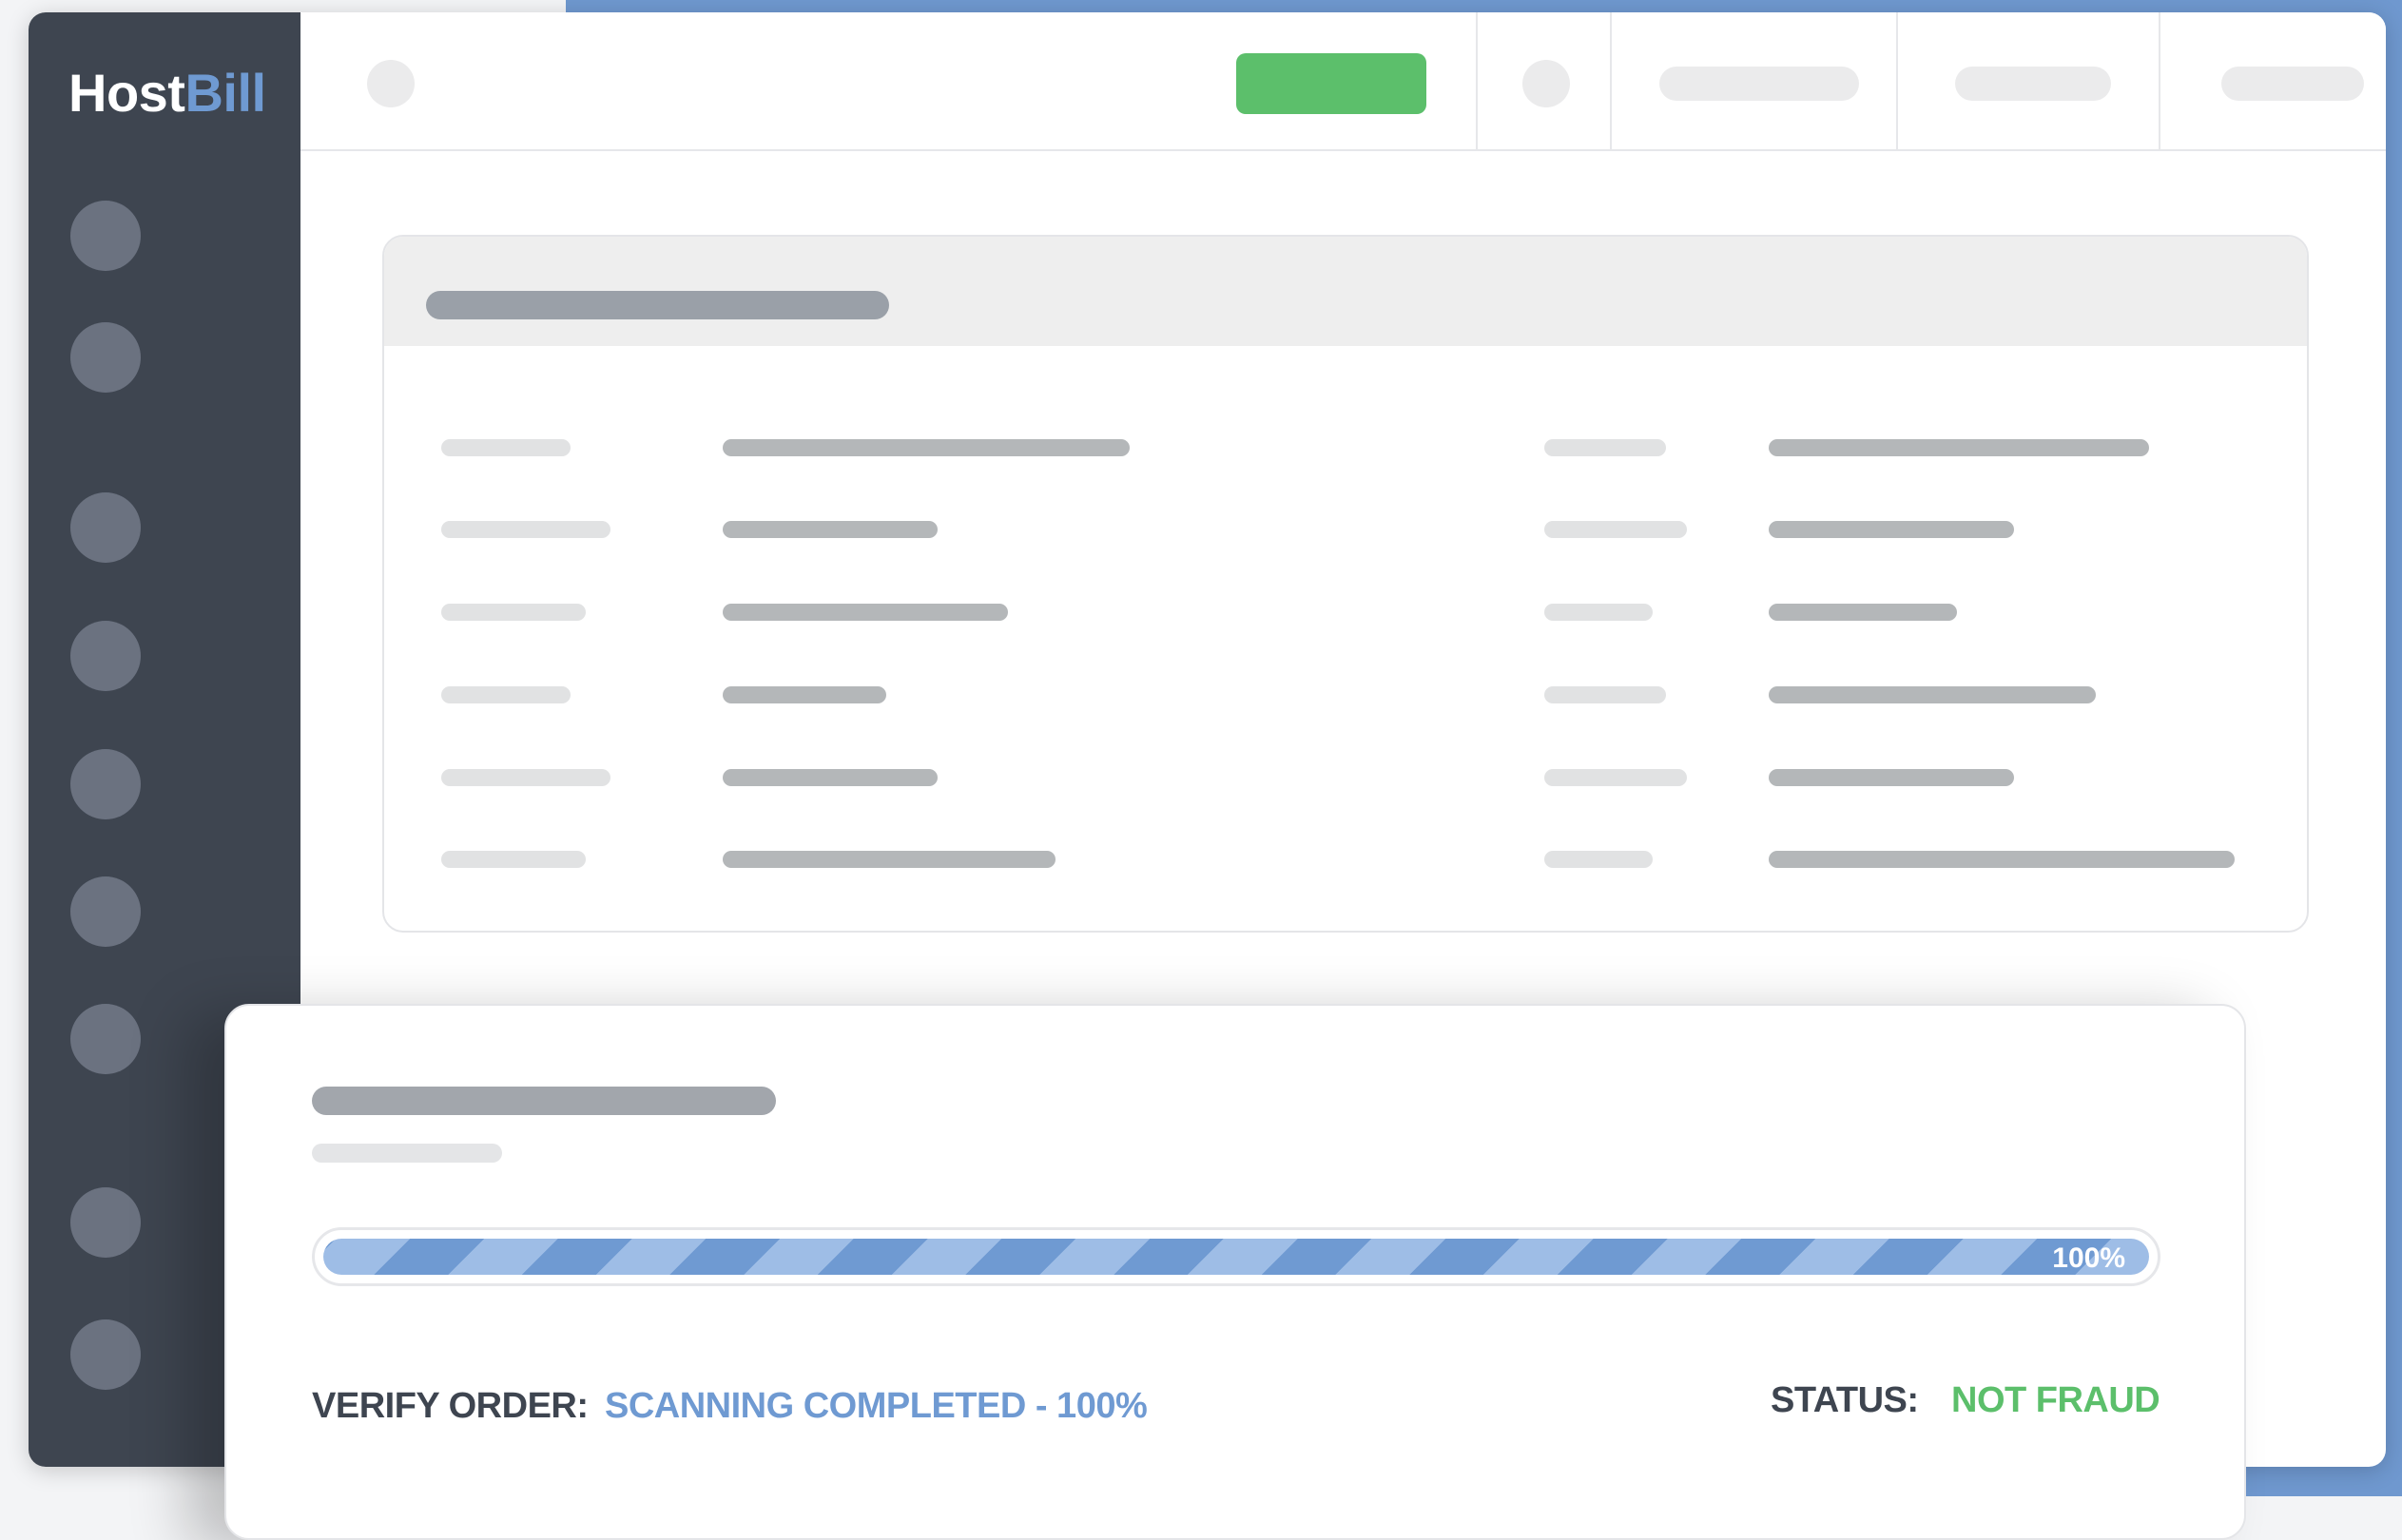  Describe the element at coordinates (391, 83) in the screenshot. I see `menu-toggle-icon` at that location.